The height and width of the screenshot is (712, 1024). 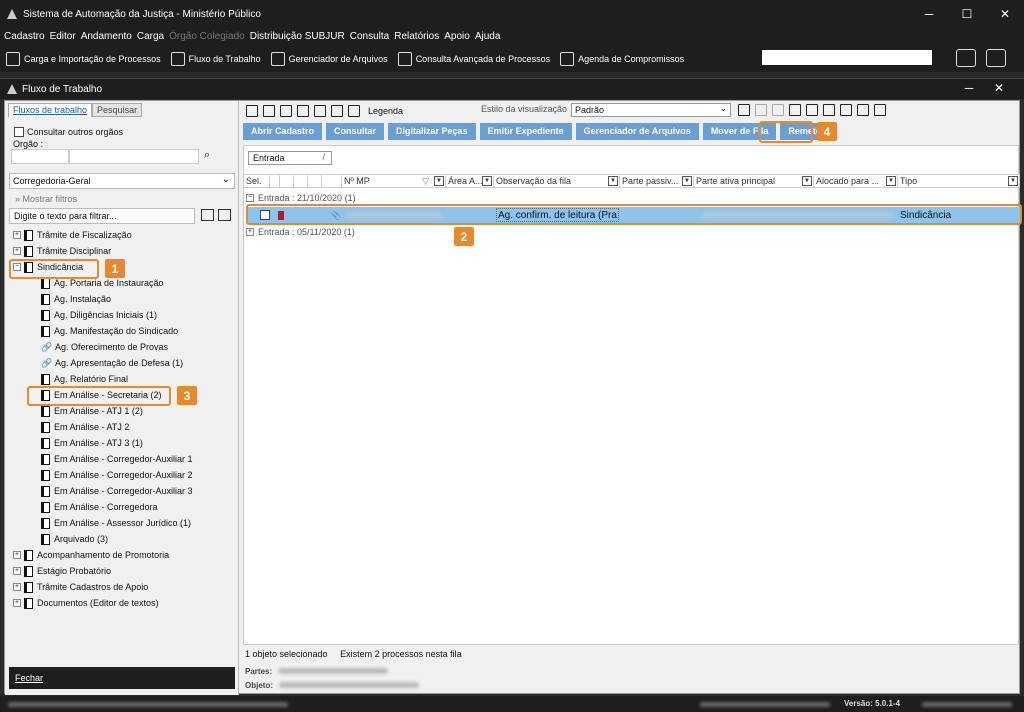 I want to click on col-observacao: Observação da fila ▼, so click(x=557, y=181).